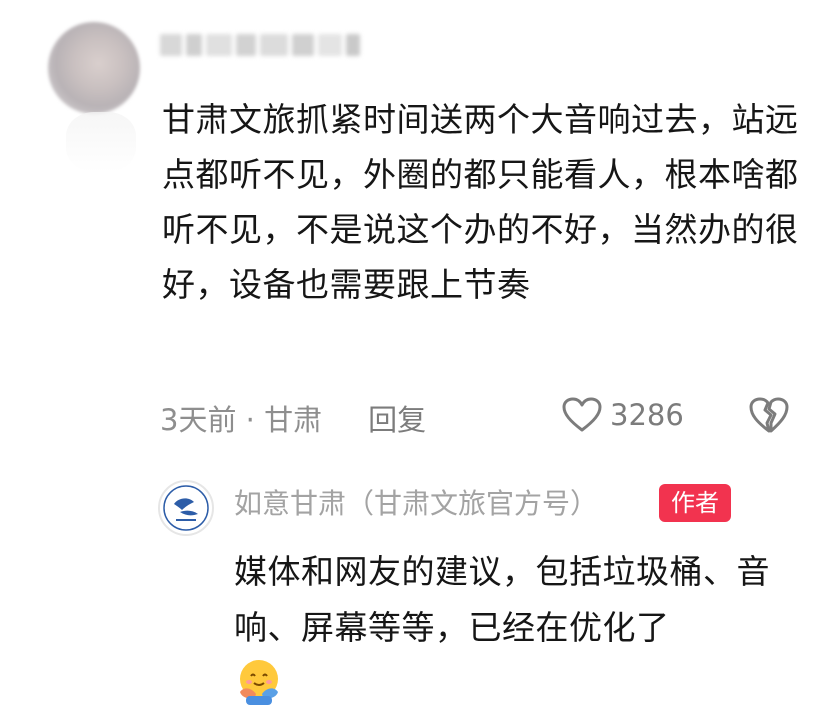 The width and height of the screenshot is (840, 718). Describe the element at coordinates (502, 599) in the screenshot. I see `reply-text: 媒体和网友的建议，包括垃圾桶、音响、屏幕等等，已经在优化了` at that location.